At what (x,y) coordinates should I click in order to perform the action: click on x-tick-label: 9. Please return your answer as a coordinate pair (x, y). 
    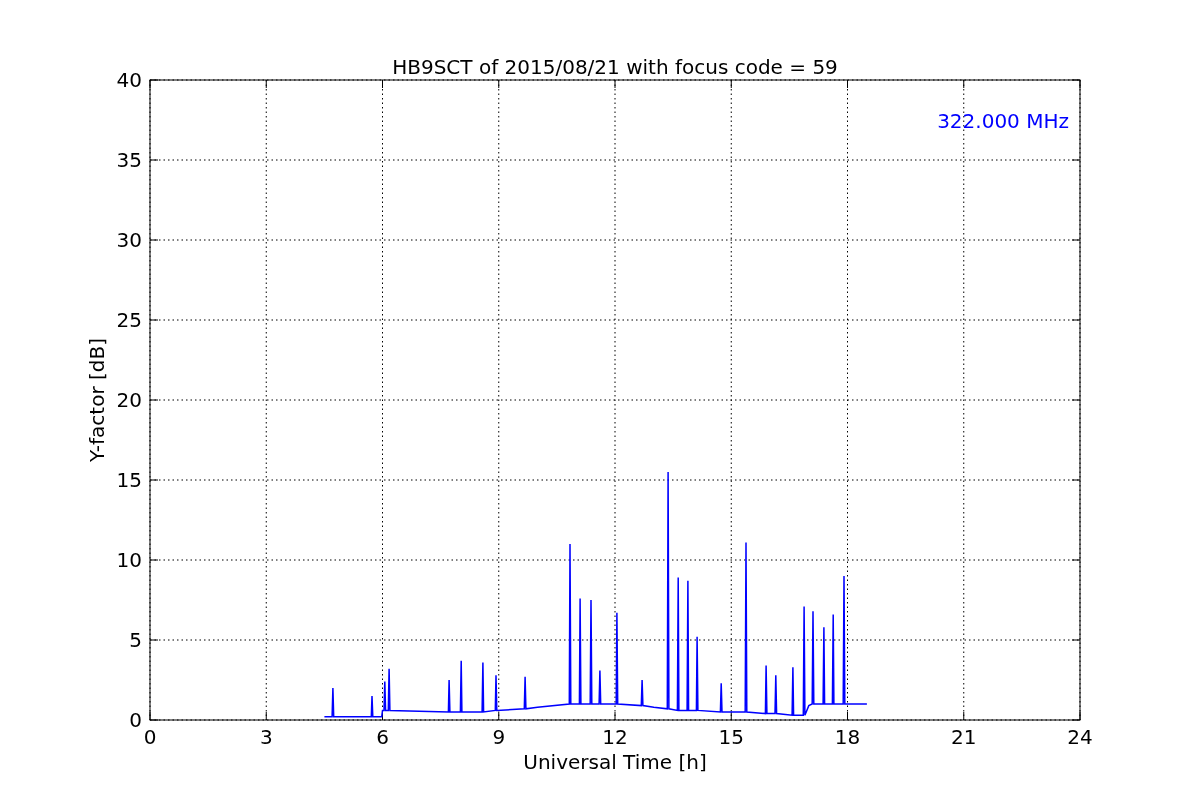
    Looking at the image, I should click on (499, 737).